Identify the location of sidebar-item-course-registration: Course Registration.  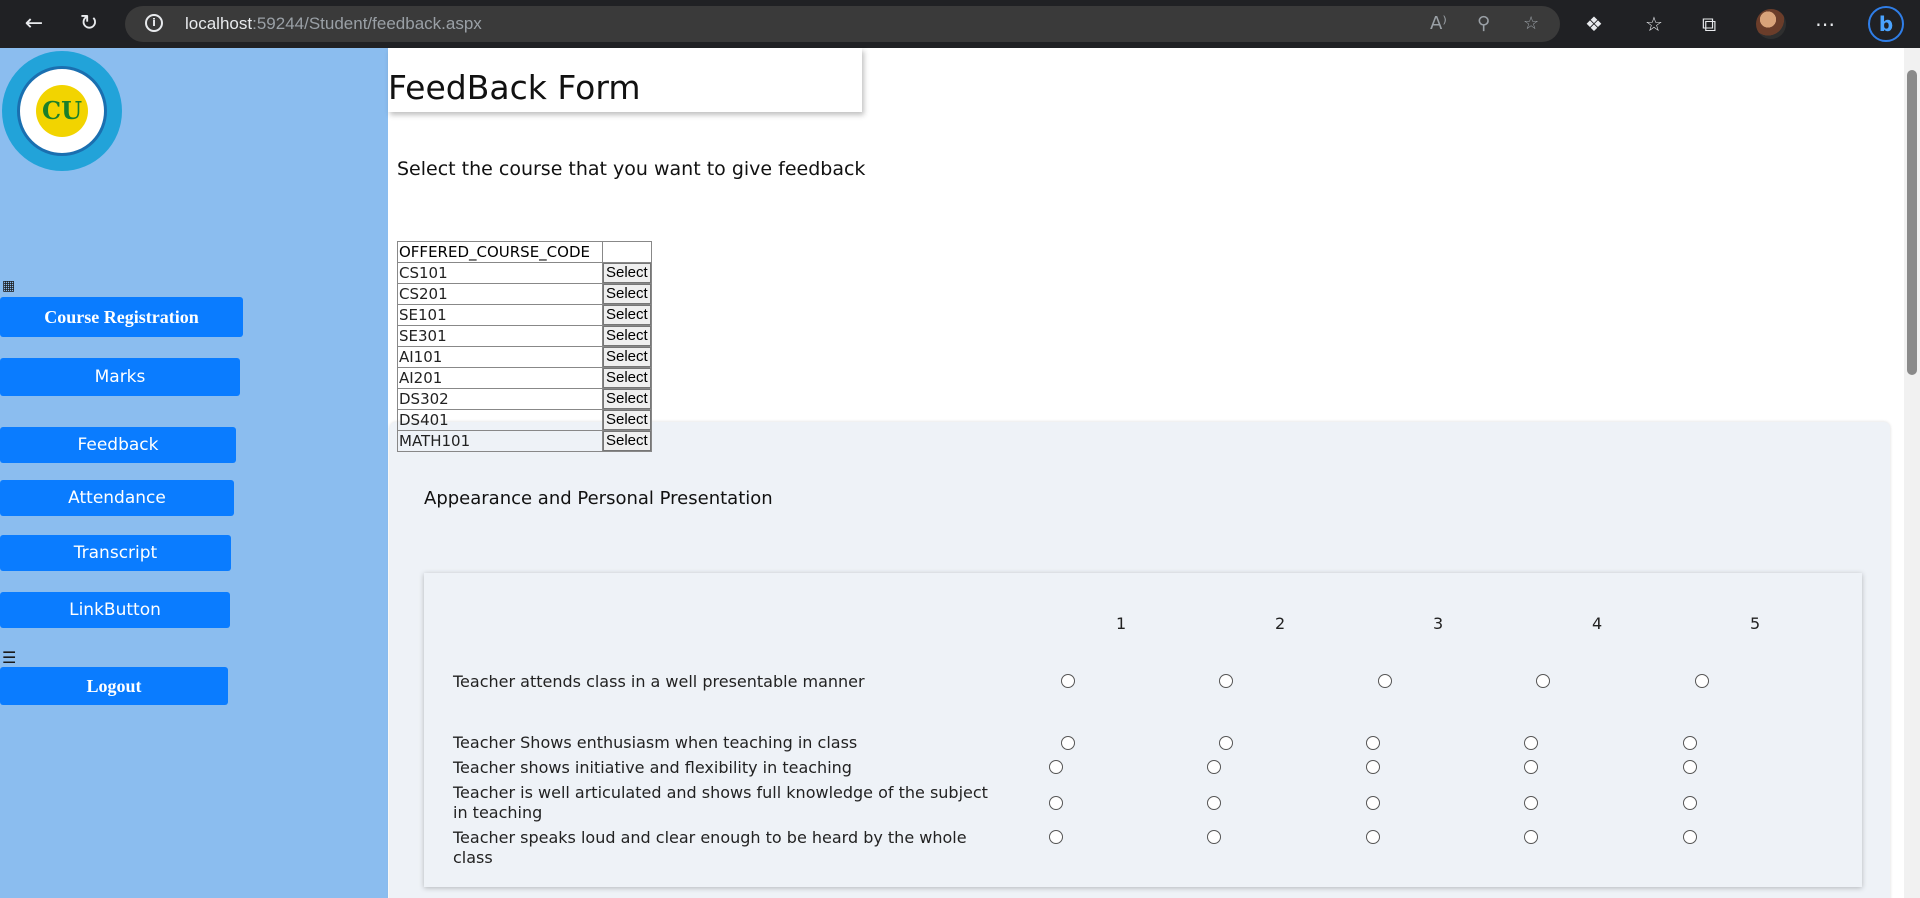
(121, 317).